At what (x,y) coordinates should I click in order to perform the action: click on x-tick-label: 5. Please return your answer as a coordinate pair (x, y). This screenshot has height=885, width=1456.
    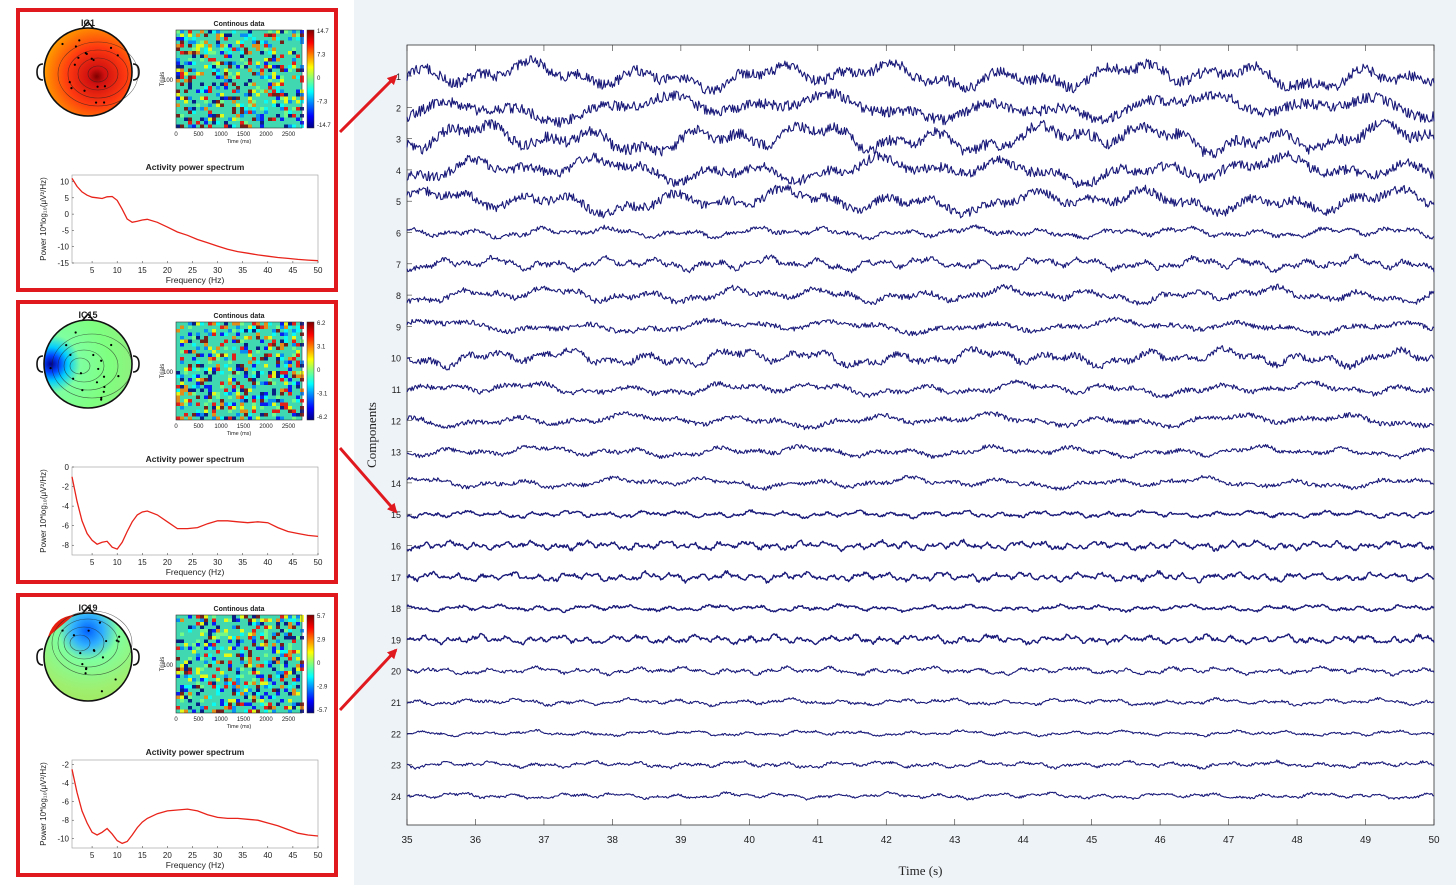
    Looking at the image, I should click on (92, 270).